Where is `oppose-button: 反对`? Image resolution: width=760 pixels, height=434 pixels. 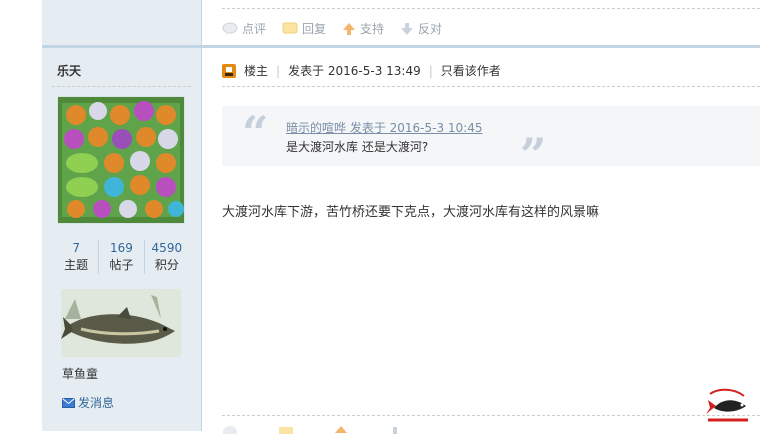 oppose-button: 反对 is located at coordinates (421, 28).